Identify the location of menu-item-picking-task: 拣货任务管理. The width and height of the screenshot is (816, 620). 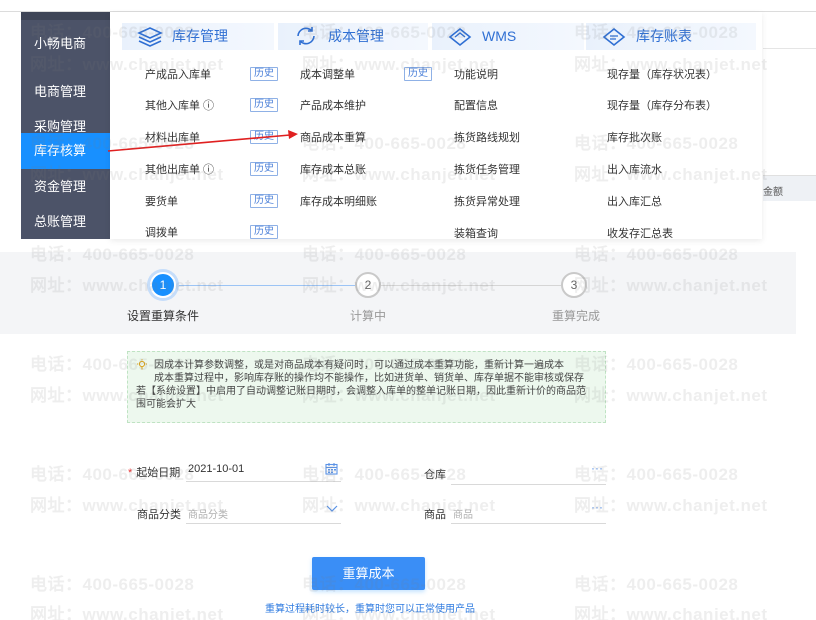
(487, 170).